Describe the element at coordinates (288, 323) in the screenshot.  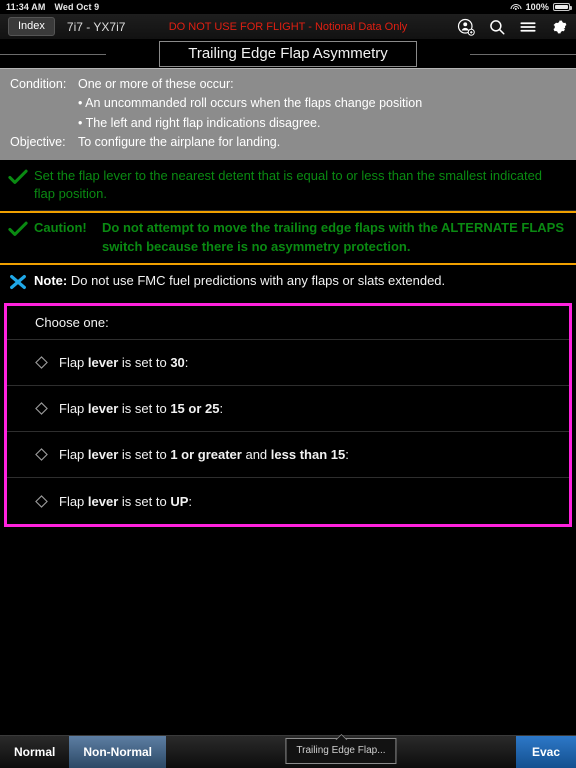
I see `choose-one-heading: Choose one:` at that location.